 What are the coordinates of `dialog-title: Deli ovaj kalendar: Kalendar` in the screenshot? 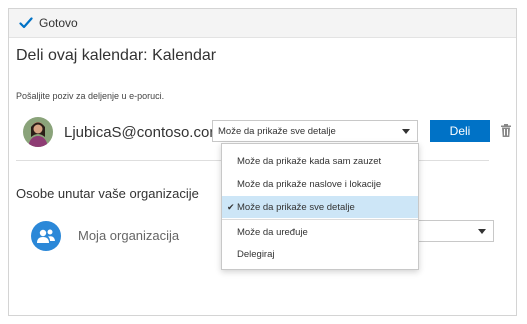 It's located at (116, 55).